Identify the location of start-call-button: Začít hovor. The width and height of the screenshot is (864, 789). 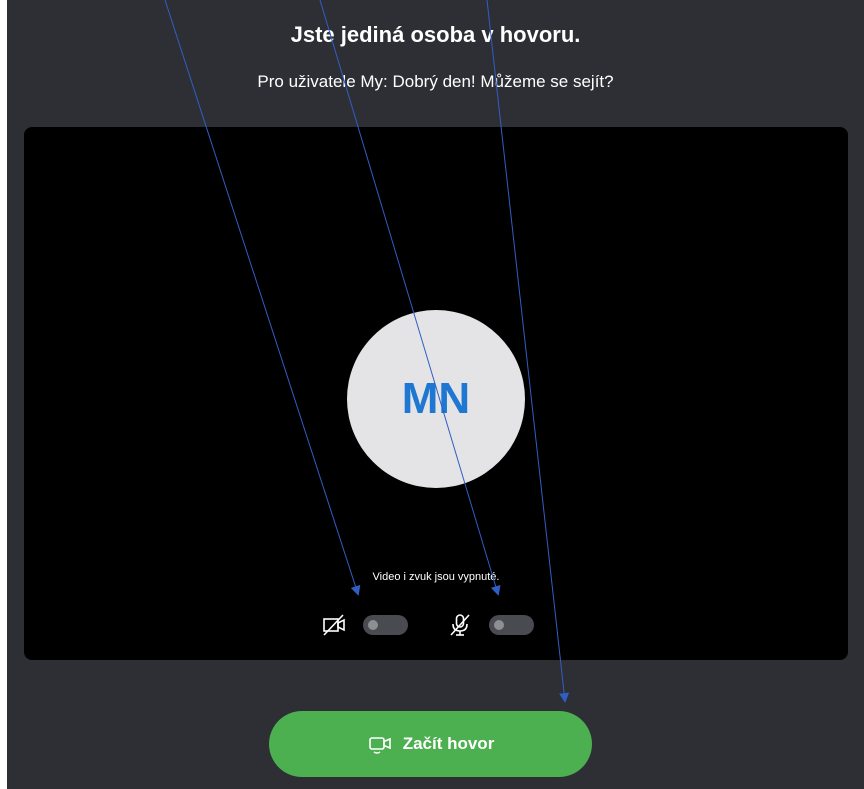
(430, 744).